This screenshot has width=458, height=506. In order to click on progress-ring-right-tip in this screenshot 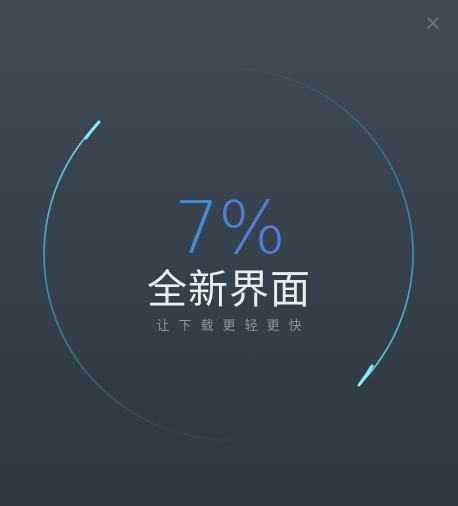, I will do `click(365, 375)`.